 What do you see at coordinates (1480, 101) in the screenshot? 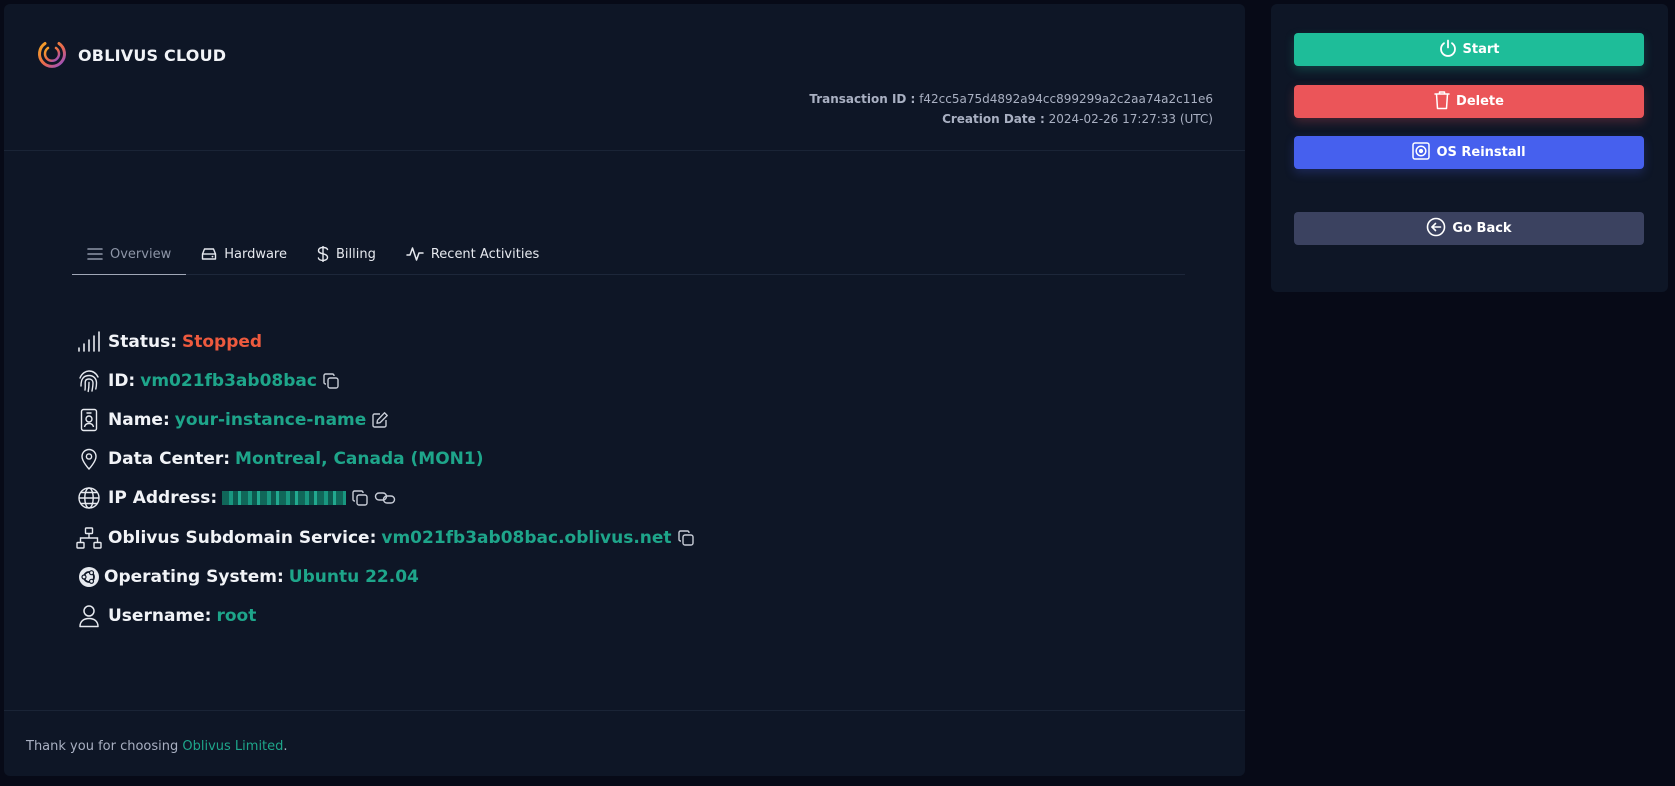
I see `delete-label: Delete` at bounding box center [1480, 101].